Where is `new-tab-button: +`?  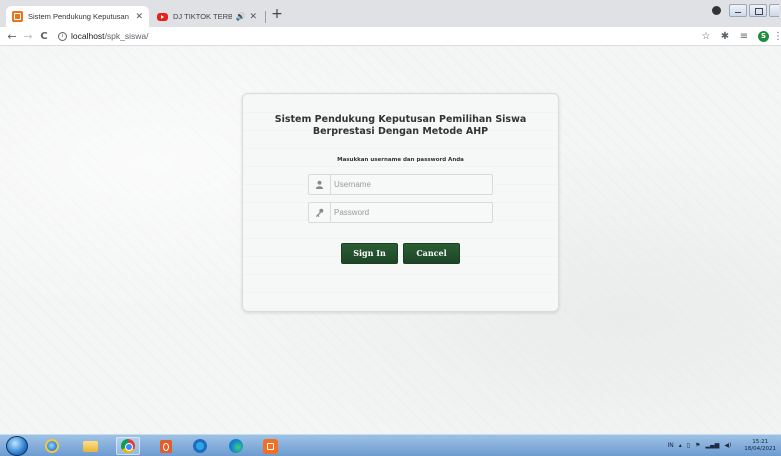 new-tab-button: + is located at coordinates (277, 14).